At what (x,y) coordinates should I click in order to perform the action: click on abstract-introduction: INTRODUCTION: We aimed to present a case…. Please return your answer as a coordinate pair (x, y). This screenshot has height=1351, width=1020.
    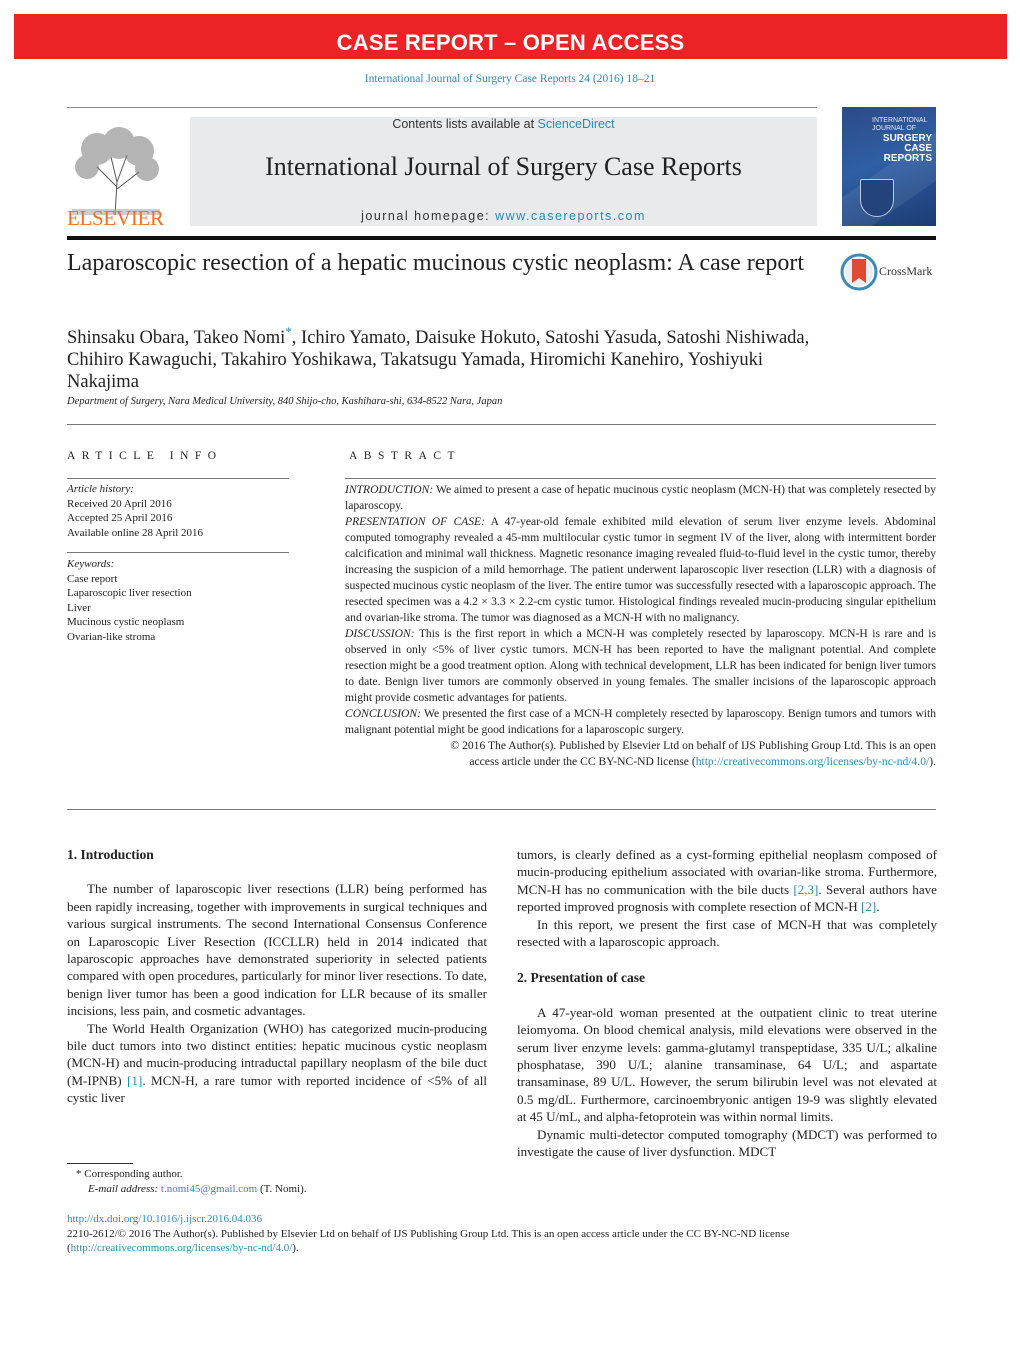
    Looking at the image, I should click on (640, 498).